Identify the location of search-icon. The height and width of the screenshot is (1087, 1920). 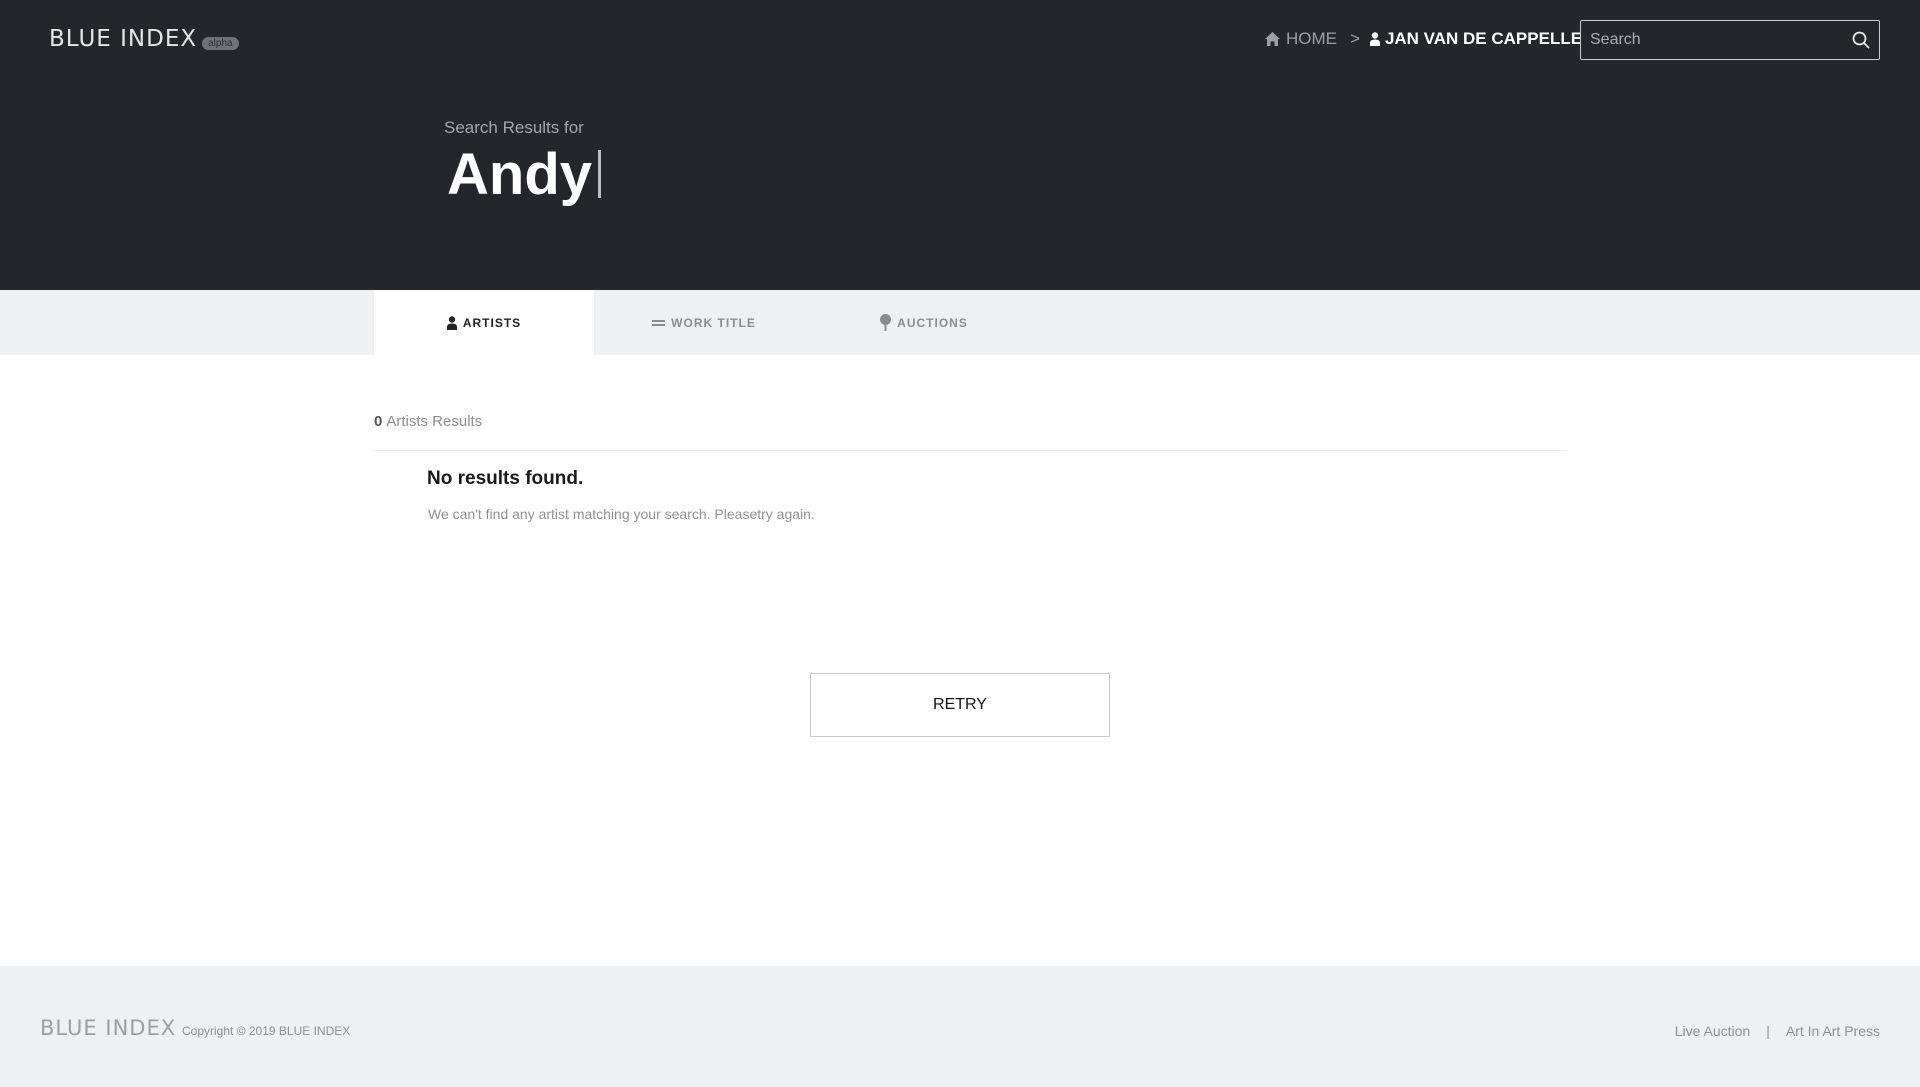
(1861, 40).